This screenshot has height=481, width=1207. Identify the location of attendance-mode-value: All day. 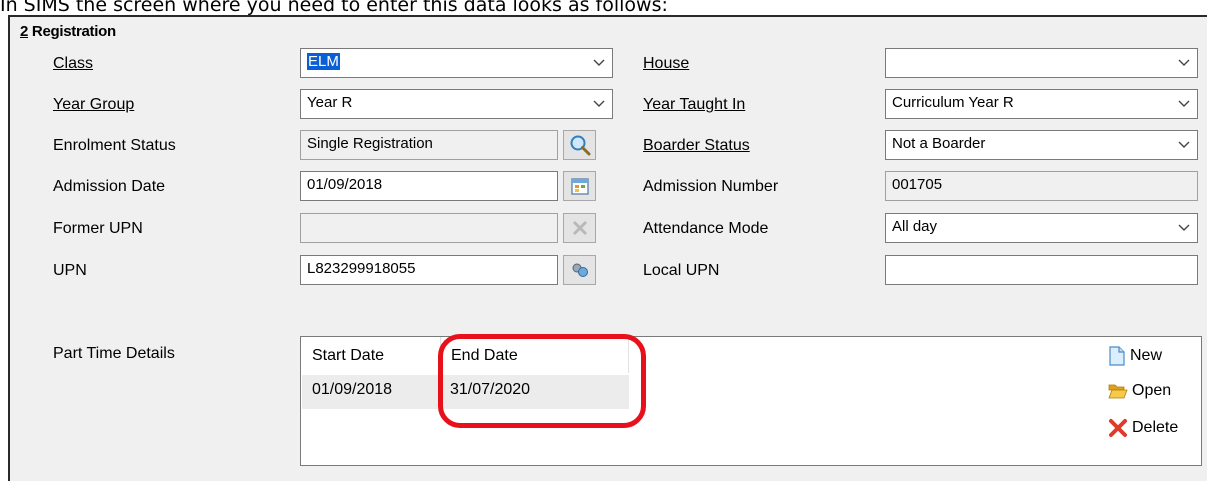
(915, 226).